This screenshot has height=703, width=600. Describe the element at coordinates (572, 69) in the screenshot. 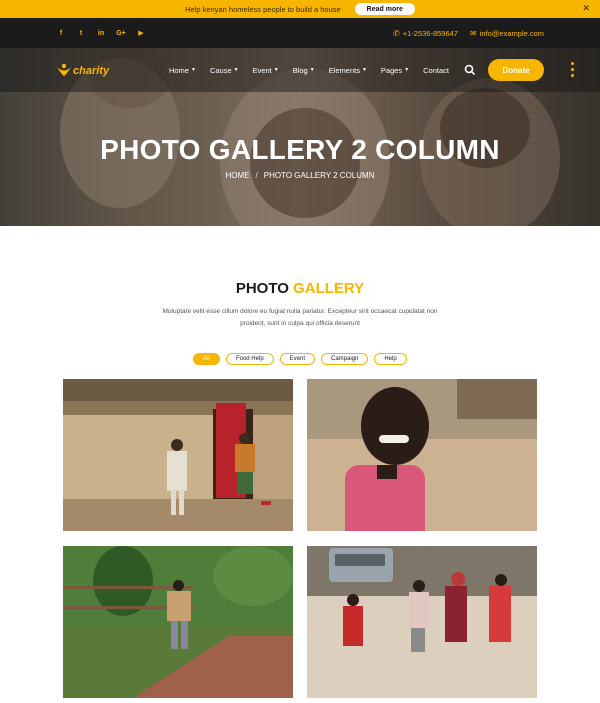

I see `more-menu-icon` at that location.